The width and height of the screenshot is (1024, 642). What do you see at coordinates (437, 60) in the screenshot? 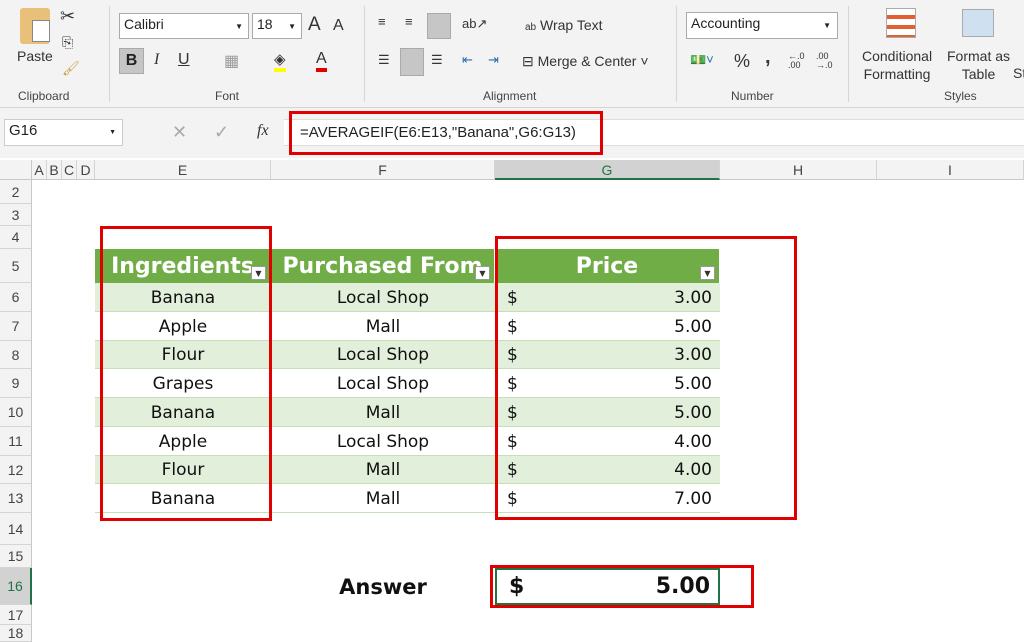
I see `align-right-icon: ☰` at bounding box center [437, 60].